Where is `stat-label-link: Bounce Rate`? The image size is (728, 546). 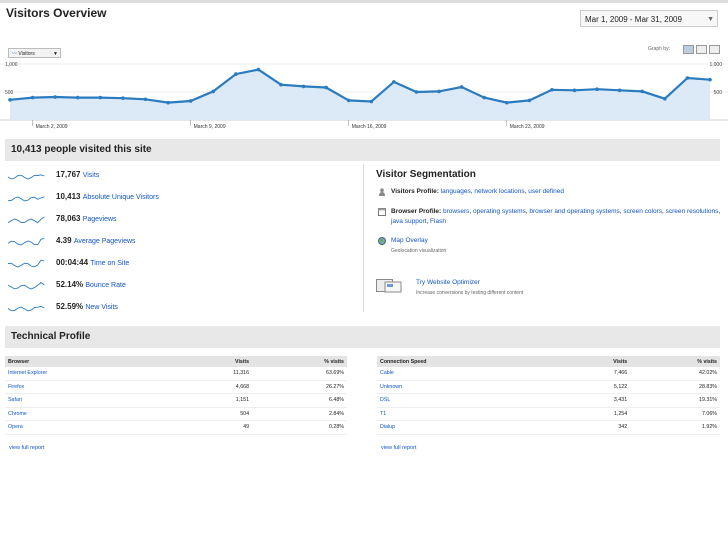 stat-label-link: Bounce Rate is located at coordinates (105, 285).